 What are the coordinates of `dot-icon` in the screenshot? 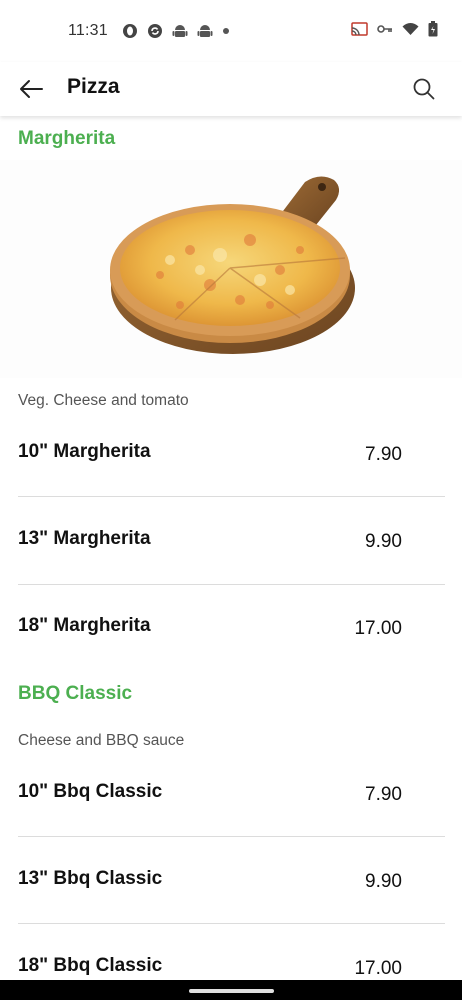 It's located at (226, 31).